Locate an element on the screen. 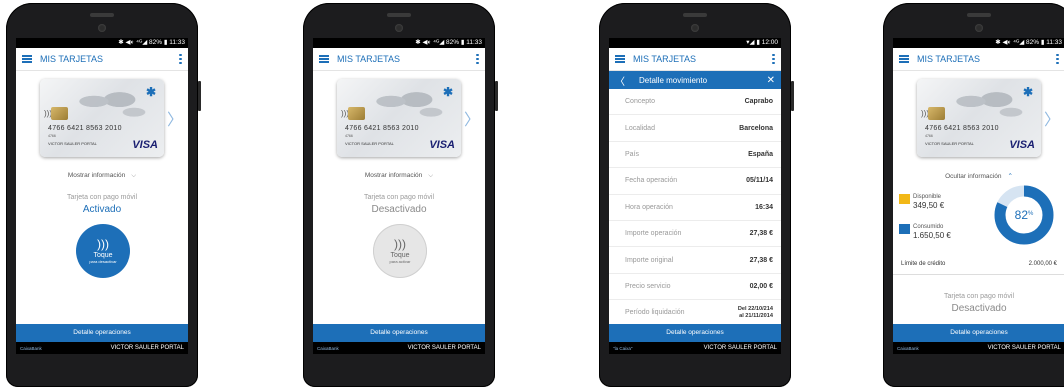 The height and width of the screenshot is (387, 1064). close-icon: ✕ is located at coordinates (771, 80).